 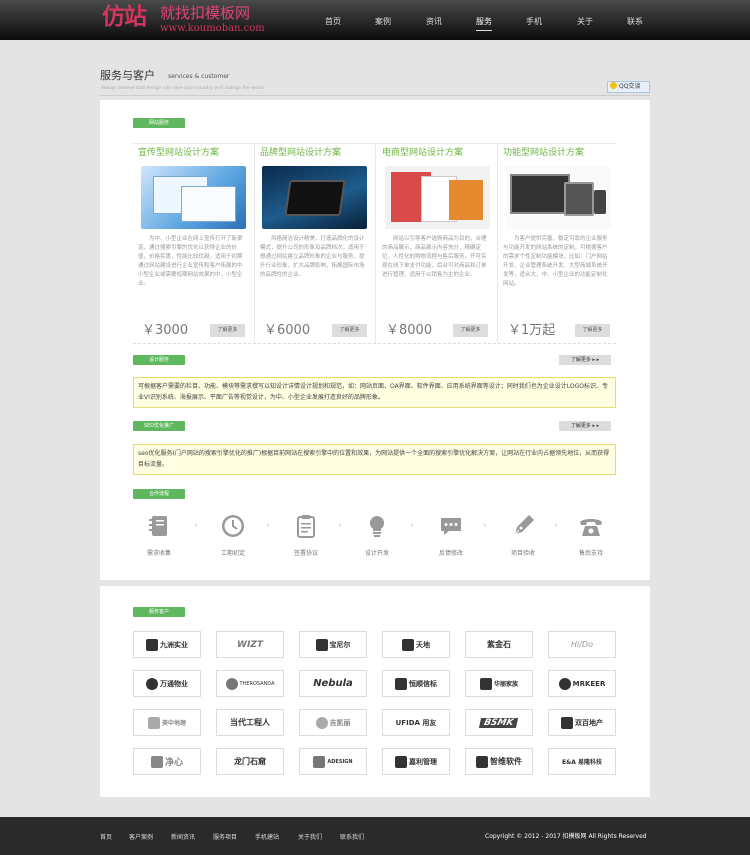 What do you see at coordinates (416, 644) in the screenshot?
I see `client-logo: 天地` at bounding box center [416, 644].